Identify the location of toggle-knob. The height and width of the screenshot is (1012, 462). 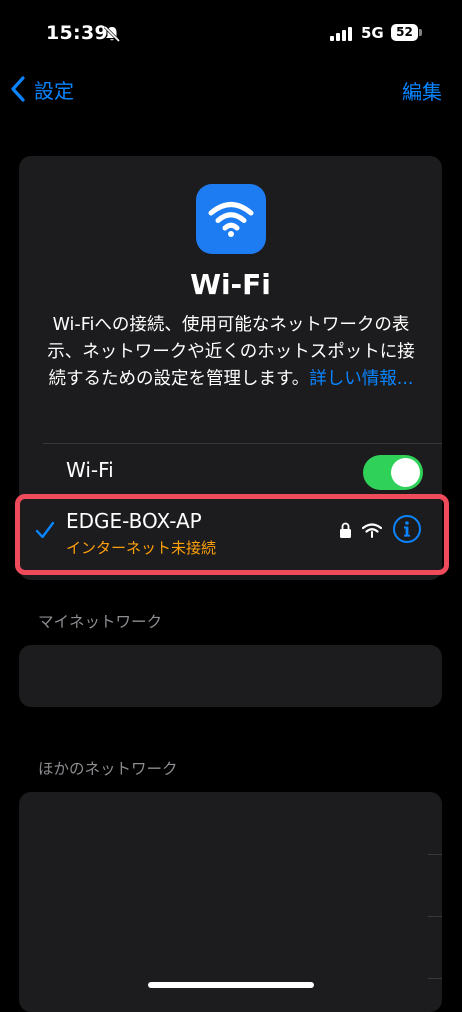
(405, 472).